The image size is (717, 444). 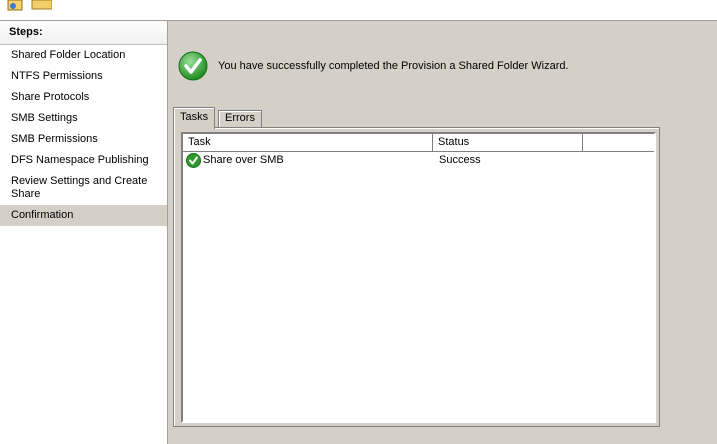 I want to click on tab-tasks: Tasks, so click(x=194, y=118).